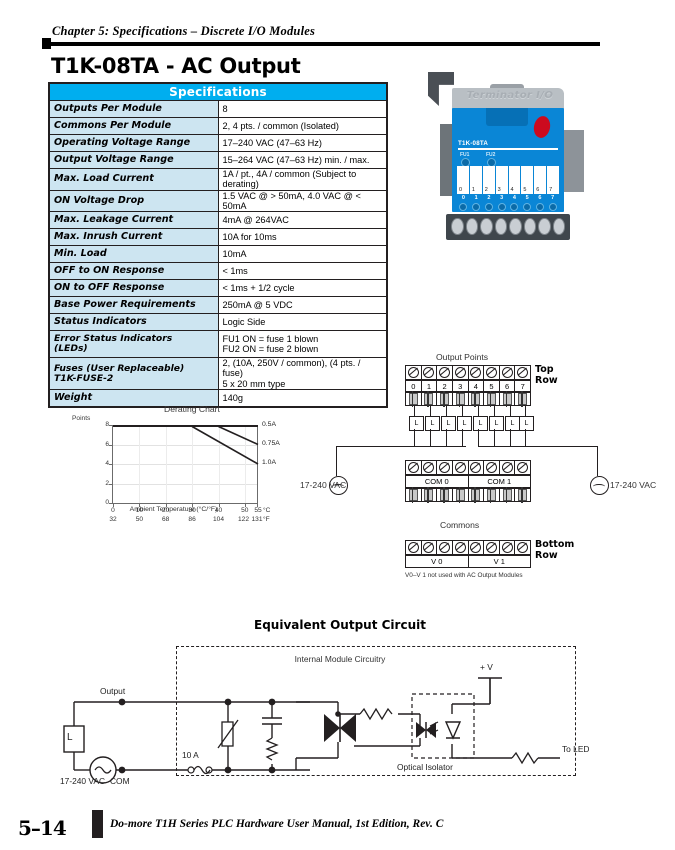  I want to click on spec-key-line2: T1K-FUSE-2, so click(84, 378).